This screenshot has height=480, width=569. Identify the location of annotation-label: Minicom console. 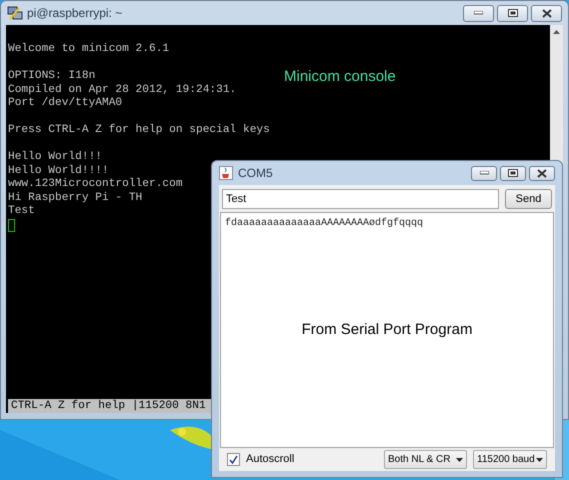
(340, 77).